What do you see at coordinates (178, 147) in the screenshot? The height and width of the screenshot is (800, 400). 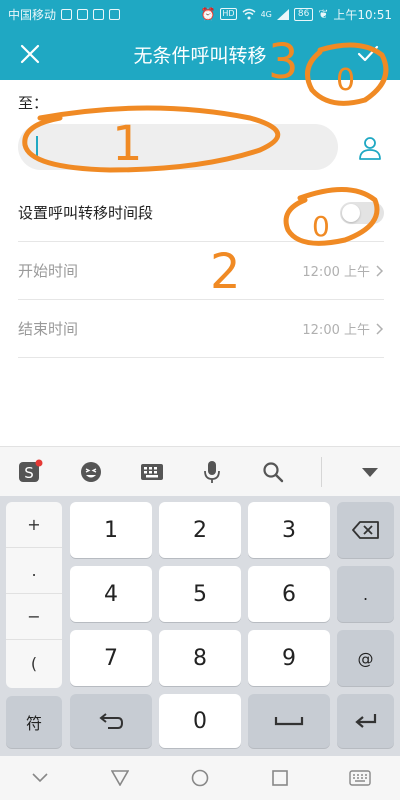 I see `phone-number-input` at bounding box center [178, 147].